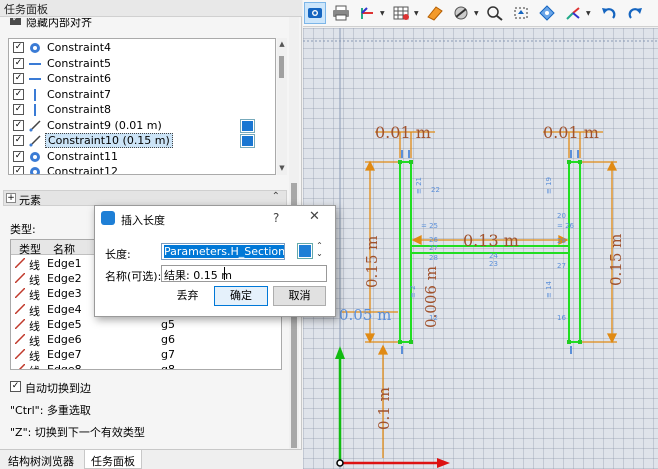  Describe the element at coordinates (187, 296) in the screenshot. I see `discard-button: 丢弃` at that location.